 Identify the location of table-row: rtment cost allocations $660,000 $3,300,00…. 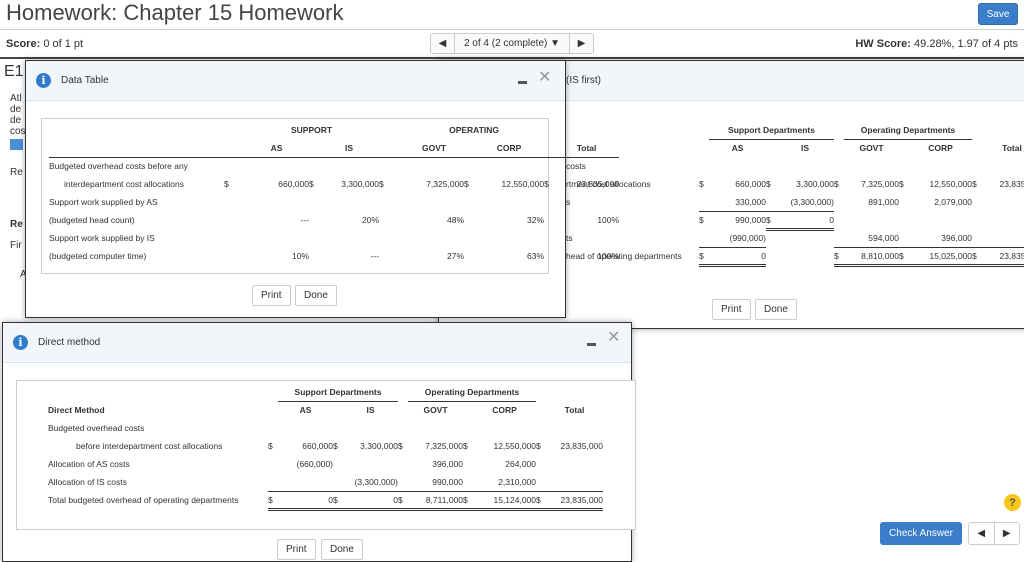
(795, 184).